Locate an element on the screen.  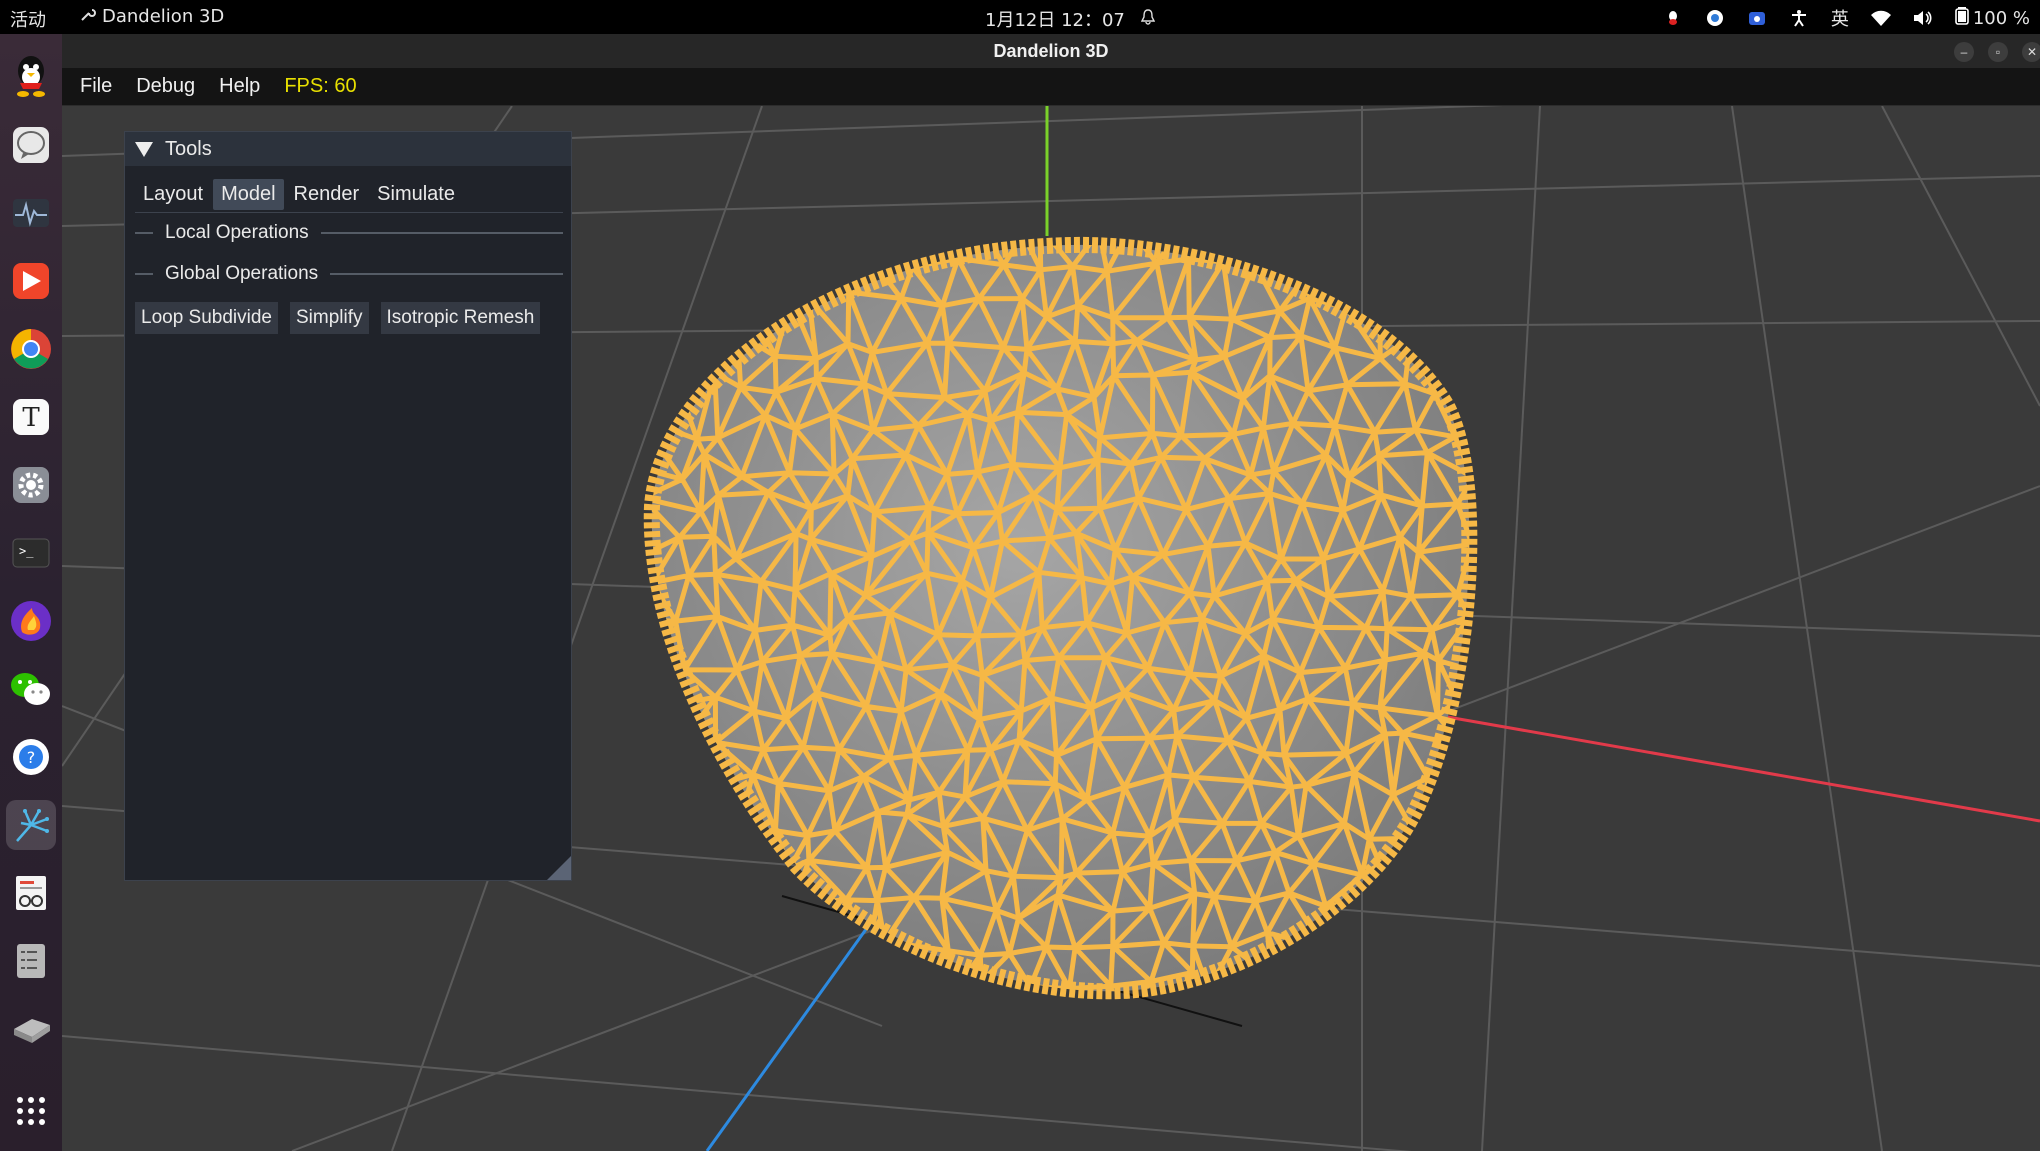
collapse-triangle-icon is located at coordinates (144, 149).